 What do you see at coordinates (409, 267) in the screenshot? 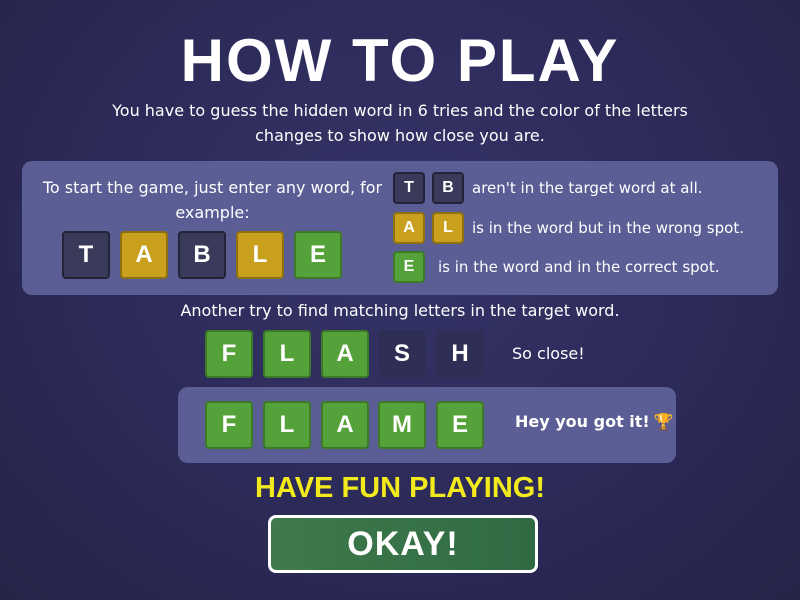
I see `legend-correct-tile: E` at bounding box center [409, 267].